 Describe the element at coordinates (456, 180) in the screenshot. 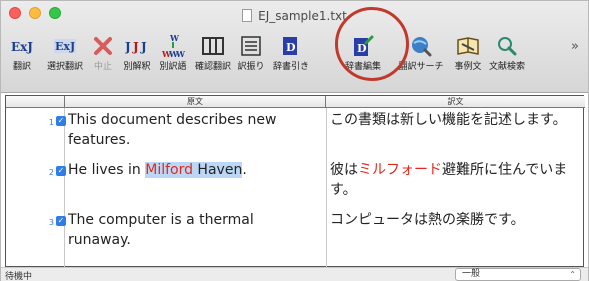

I see `target-cell: 彼はミルフォード避難所に住んでいます。` at that location.